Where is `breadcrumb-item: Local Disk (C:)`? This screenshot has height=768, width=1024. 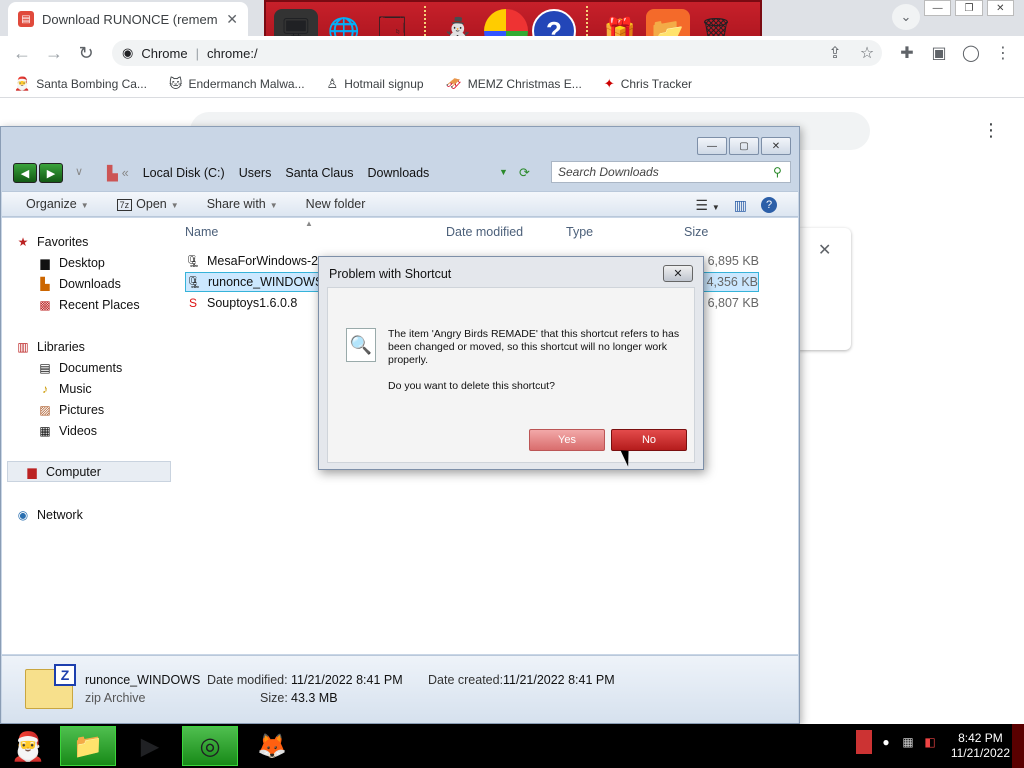
breadcrumb-item: Local Disk (C:) is located at coordinates (184, 173).